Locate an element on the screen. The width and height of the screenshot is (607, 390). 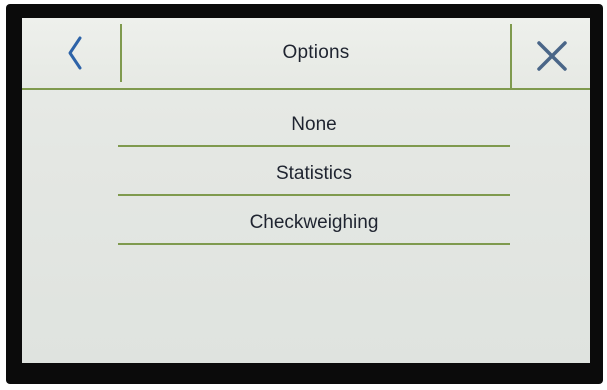
page-title: Options is located at coordinates (316, 52).